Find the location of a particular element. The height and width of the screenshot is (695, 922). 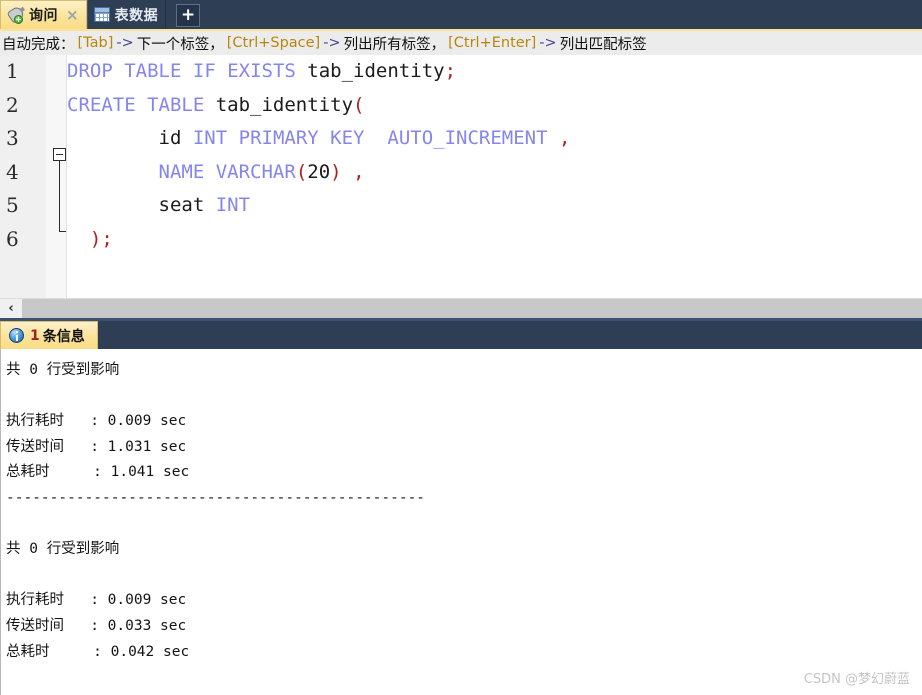

code-line: seat INT is located at coordinates (318, 206).